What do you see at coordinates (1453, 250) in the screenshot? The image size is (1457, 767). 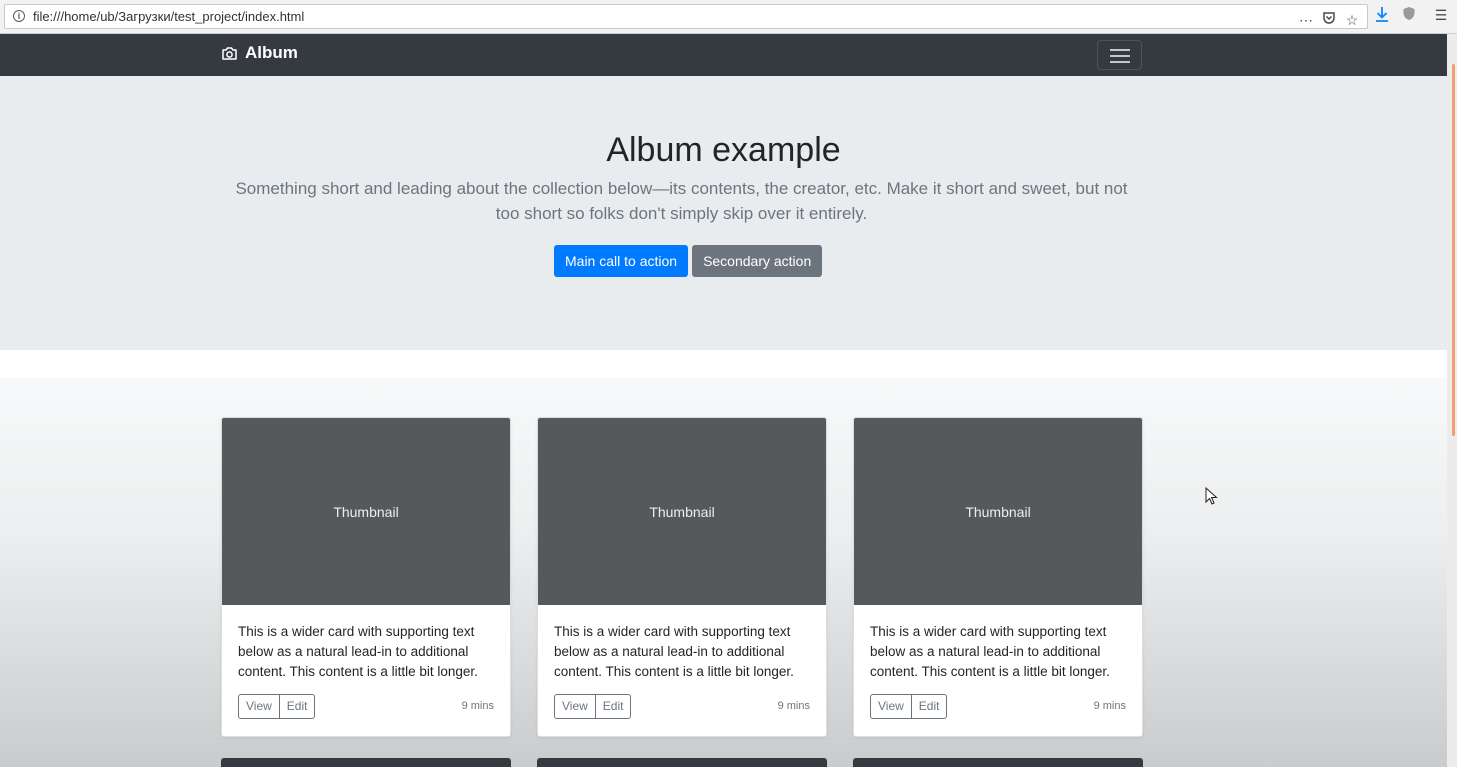 I see `scrollbar-thumb` at bounding box center [1453, 250].